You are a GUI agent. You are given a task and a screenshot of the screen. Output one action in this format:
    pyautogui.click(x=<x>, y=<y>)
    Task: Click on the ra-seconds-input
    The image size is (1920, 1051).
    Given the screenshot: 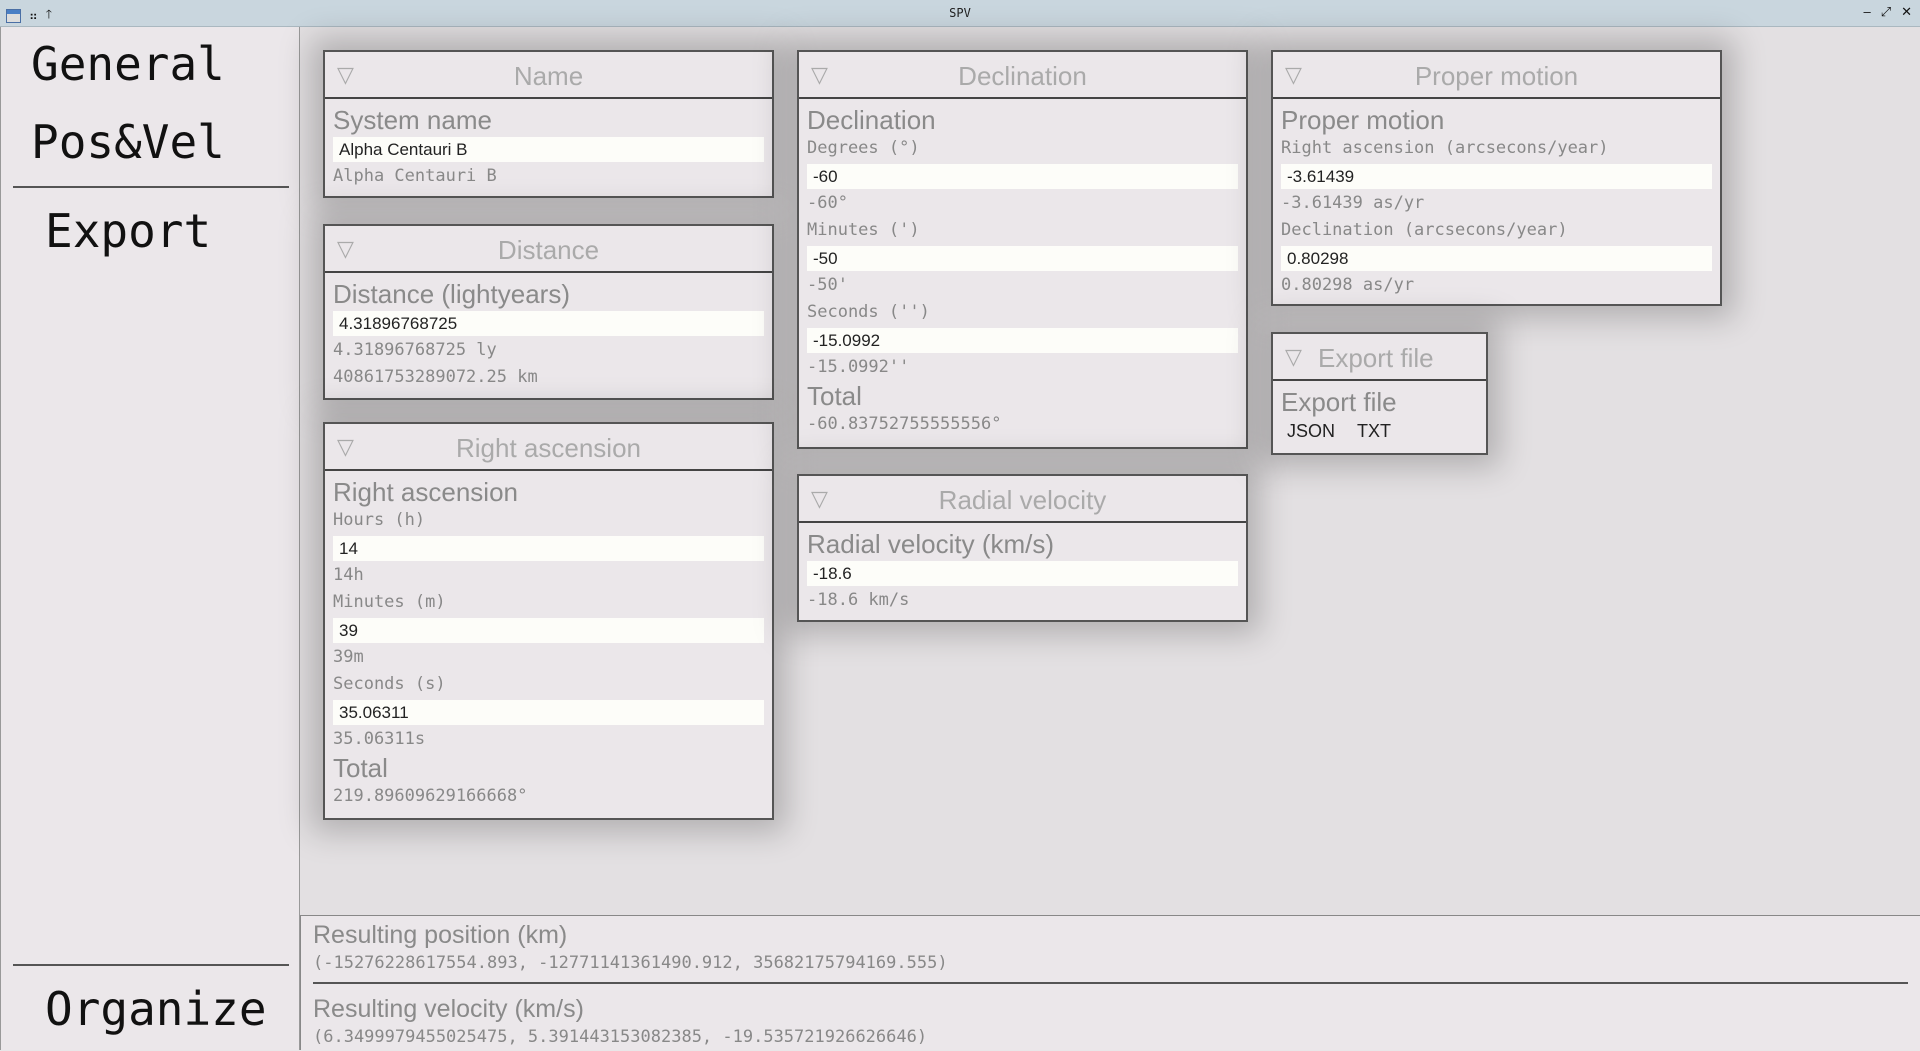 What is the action you would take?
    pyautogui.click(x=548, y=712)
    